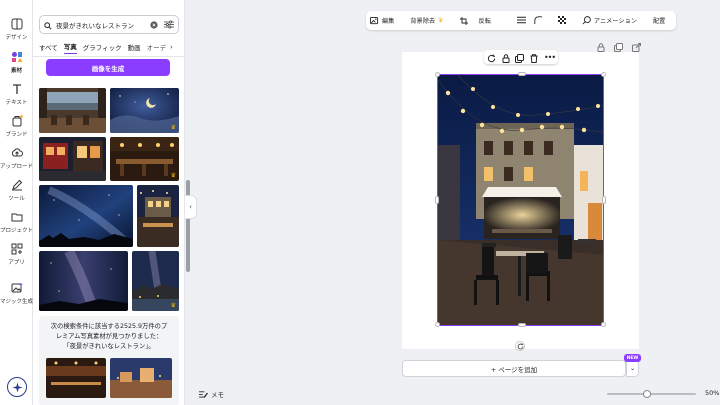 Image resolution: width=720 pixels, height=405 pixels. I want to click on element-quick-actions: •••, so click(521, 57).